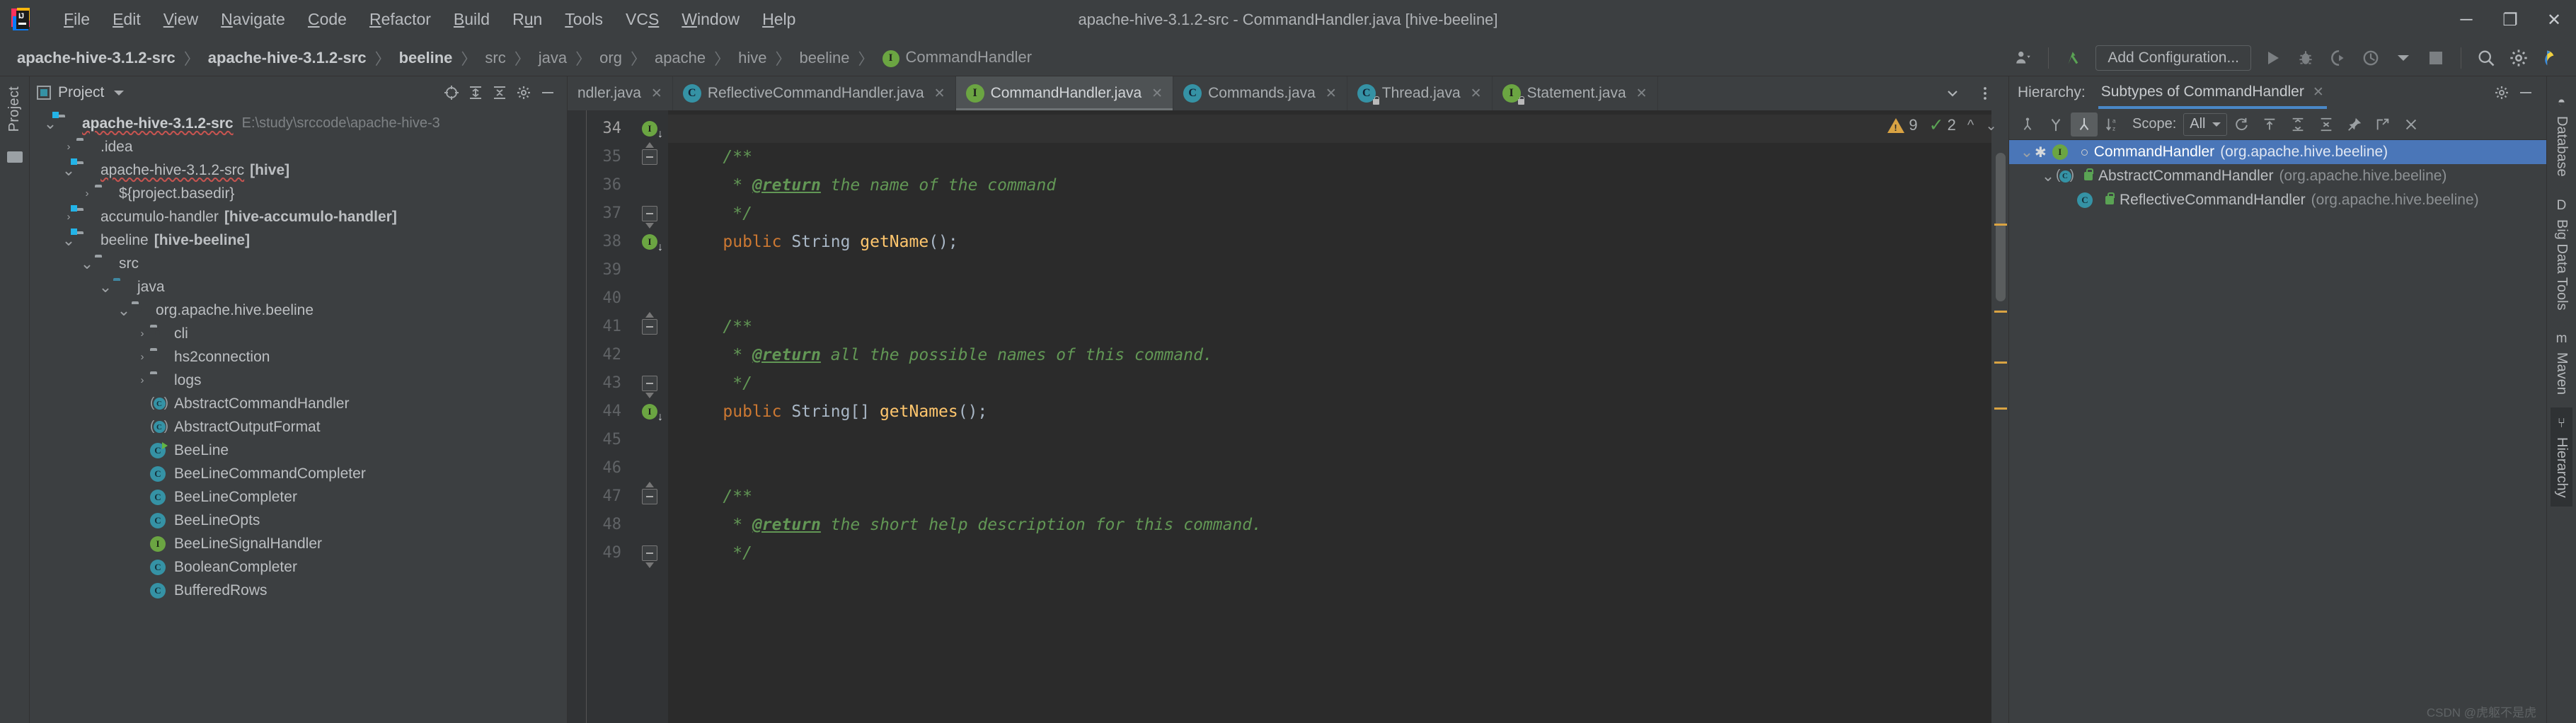  Describe the element at coordinates (2561, 363) in the screenshot. I see `right-rail-item-maven: m Maven` at that location.